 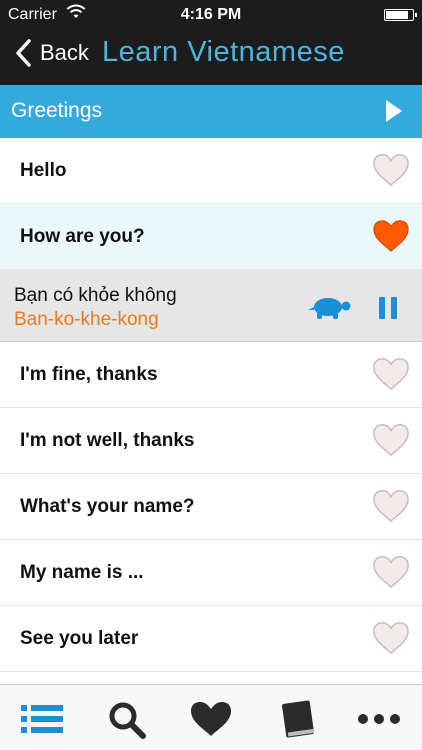 I want to click on phrase-detail: Bạn có khỏe không Ban-ko-khe-kong, so click(x=211, y=306).